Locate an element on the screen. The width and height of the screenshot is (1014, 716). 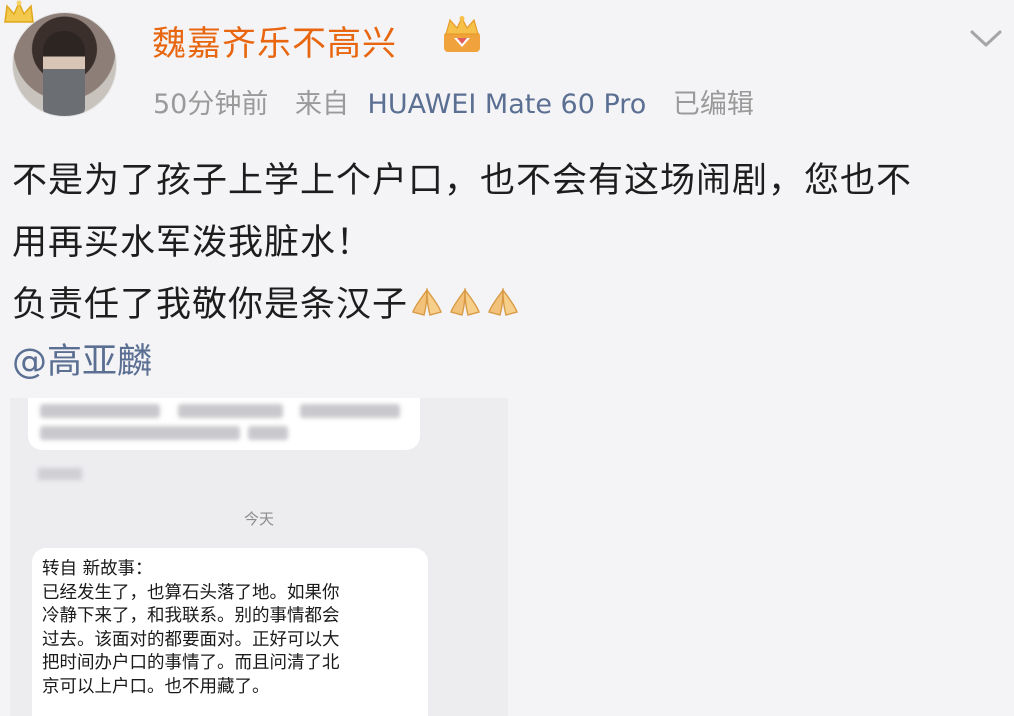
source-label: 来自 is located at coordinates (321, 104).